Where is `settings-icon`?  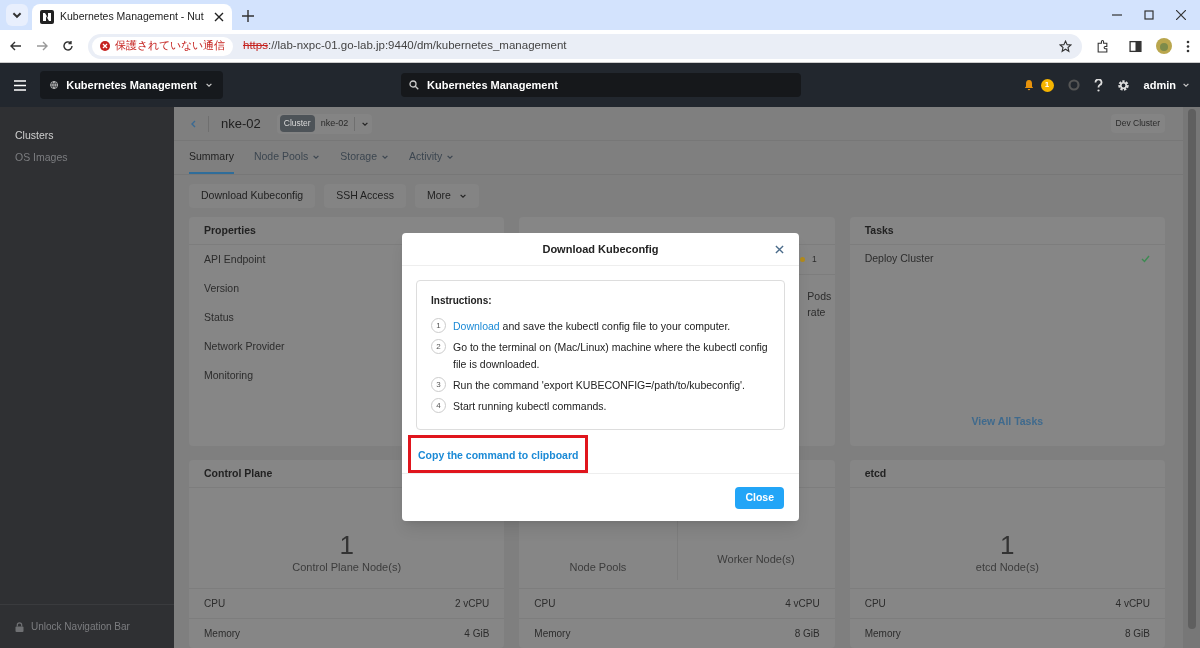 settings-icon is located at coordinates (1123, 85).